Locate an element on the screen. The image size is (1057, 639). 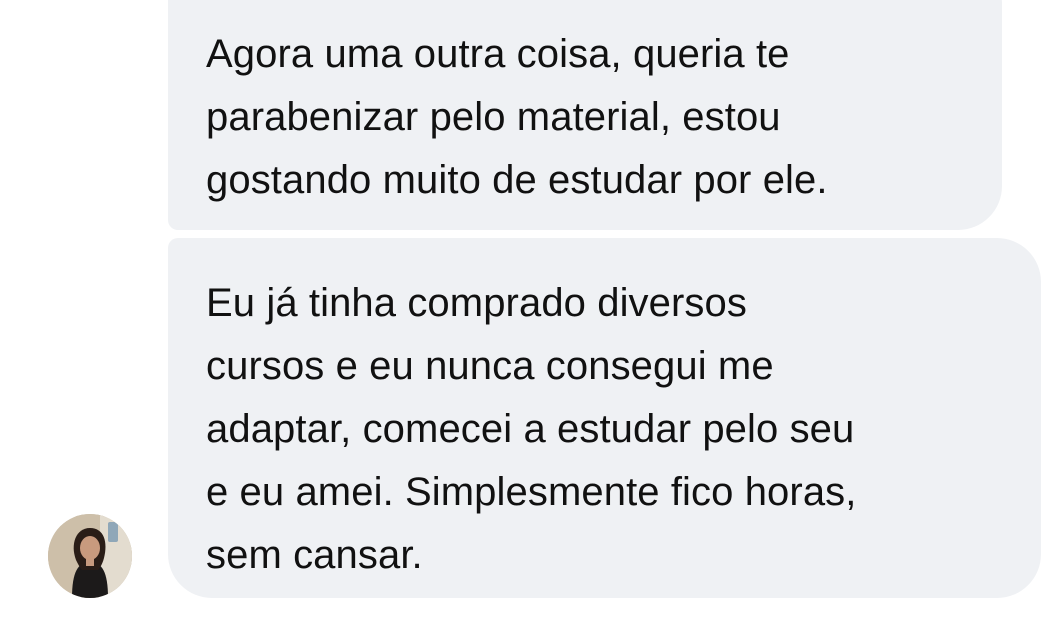
avatar is located at coordinates (90, 556).